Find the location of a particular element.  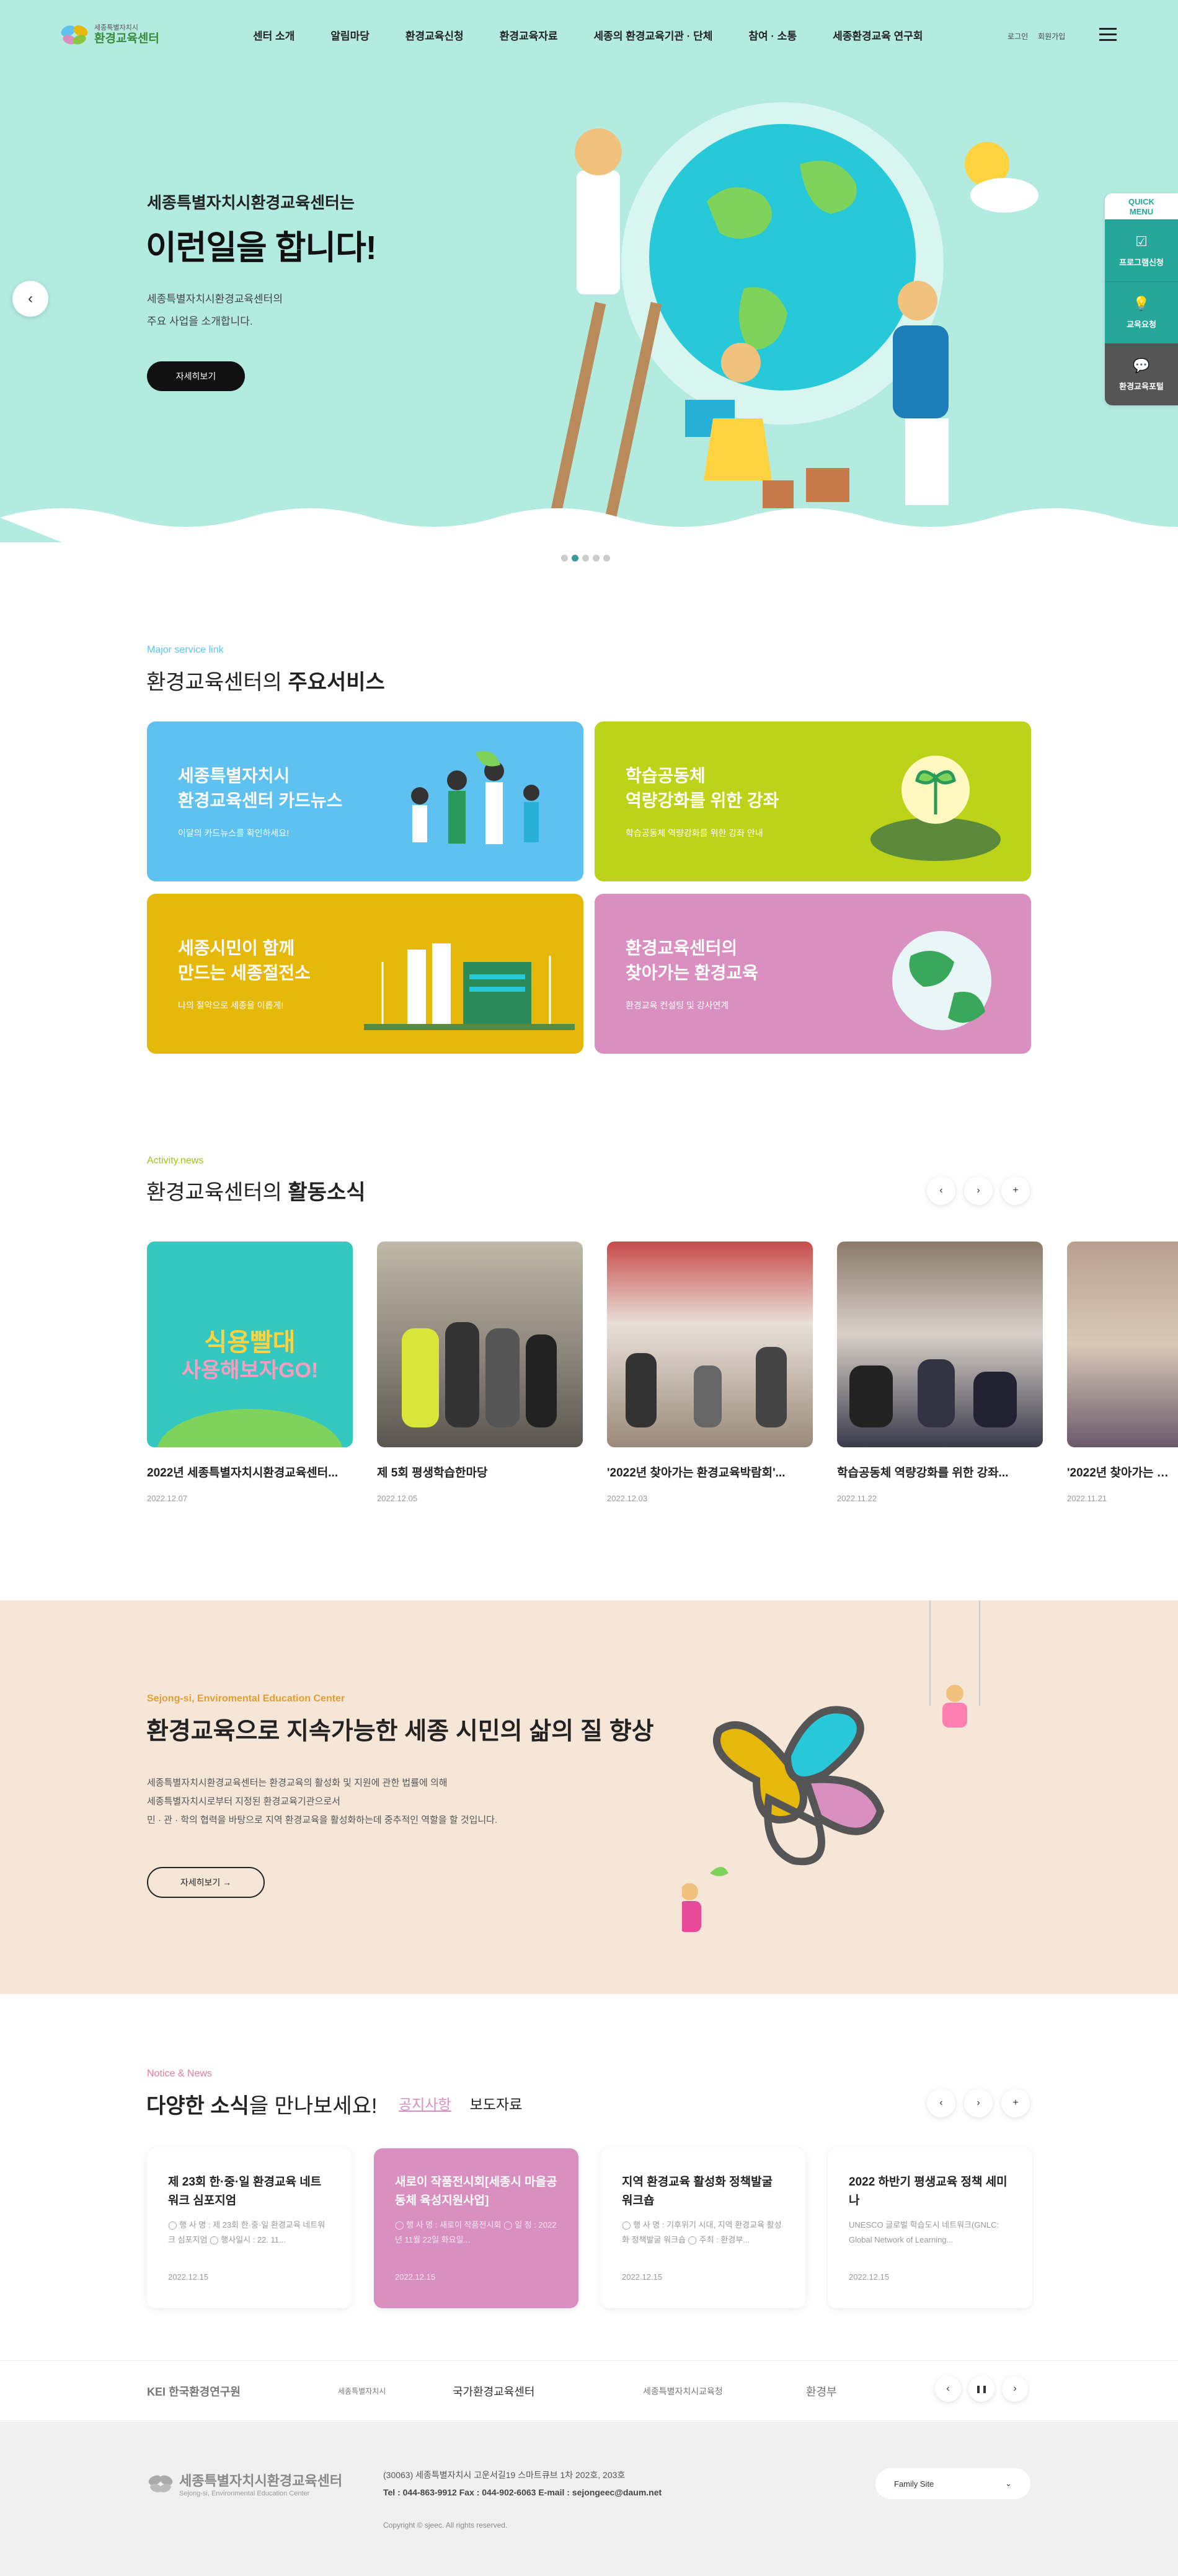

chevron-left-icon: ‹ is located at coordinates (30, 298).